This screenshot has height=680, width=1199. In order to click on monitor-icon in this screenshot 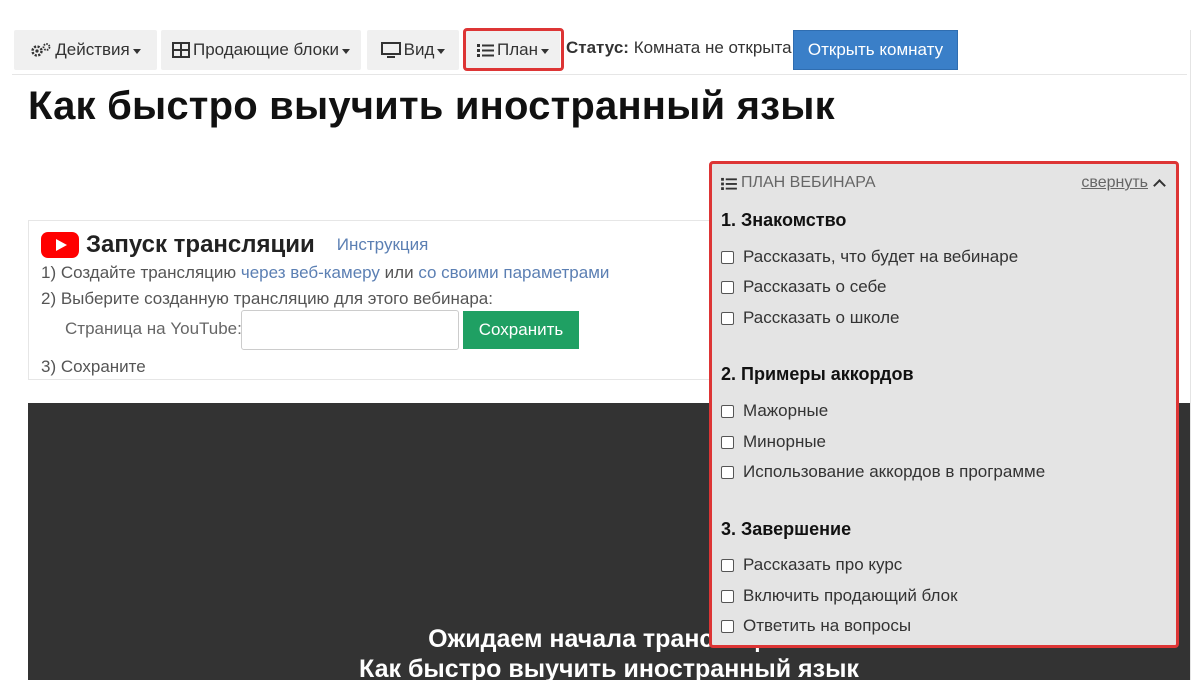, I will do `click(390, 49)`.